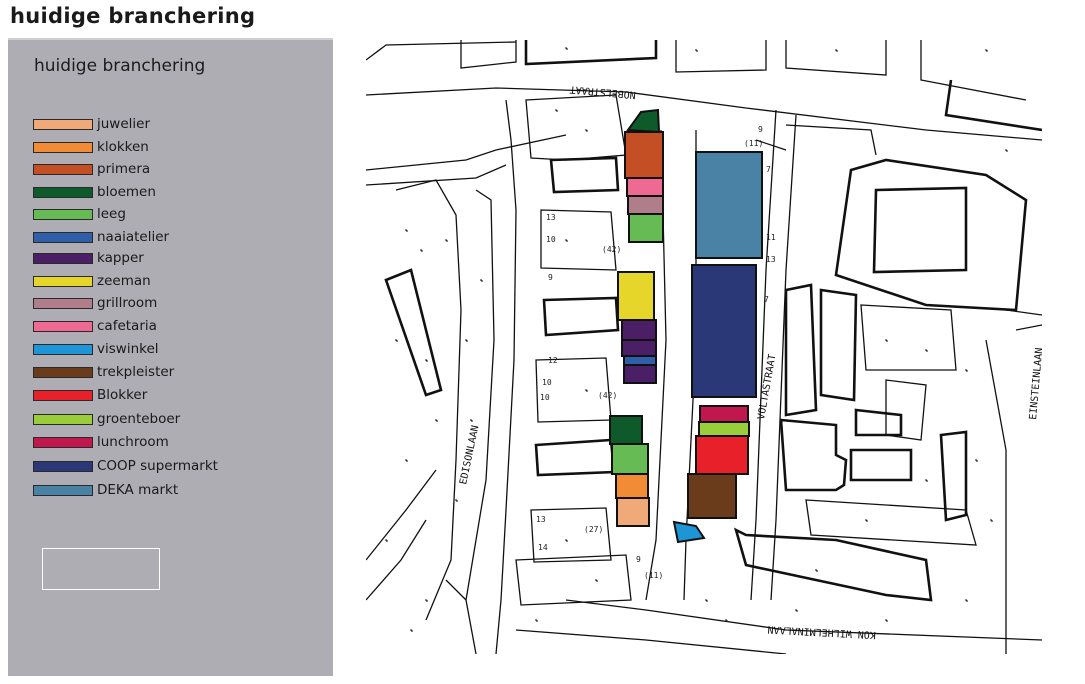 The image size is (1085, 684). What do you see at coordinates (133, 237) in the screenshot?
I see `legend-label: naaiatelier` at bounding box center [133, 237].